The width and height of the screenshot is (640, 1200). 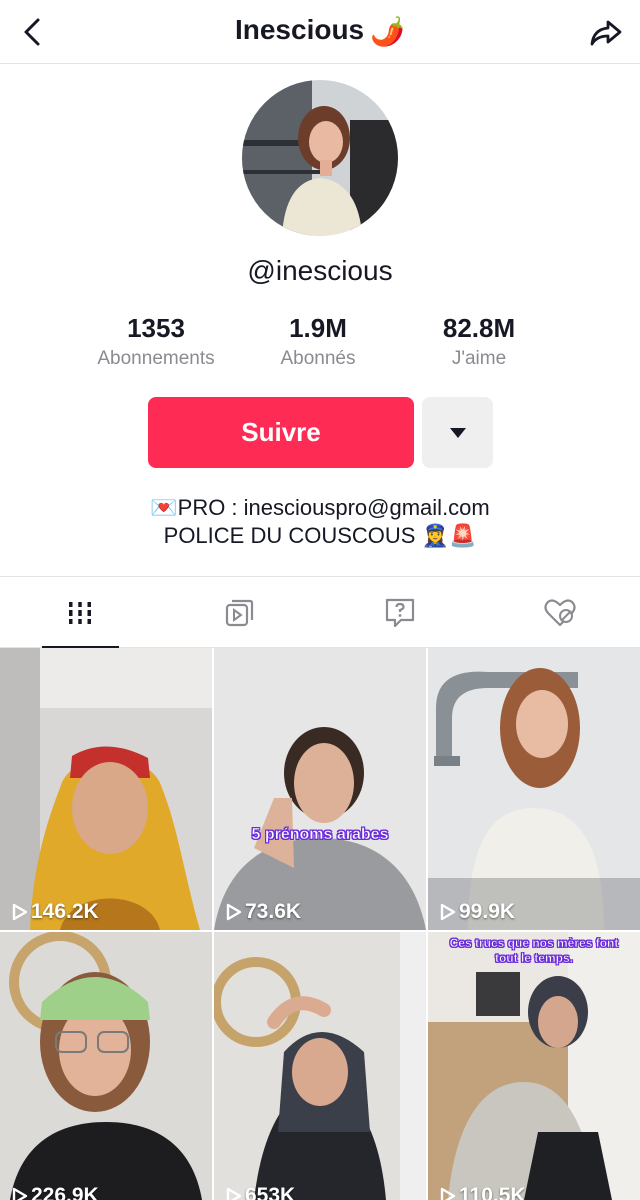 I want to click on video-thumbnail: 99.9K, so click(x=534, y=789).